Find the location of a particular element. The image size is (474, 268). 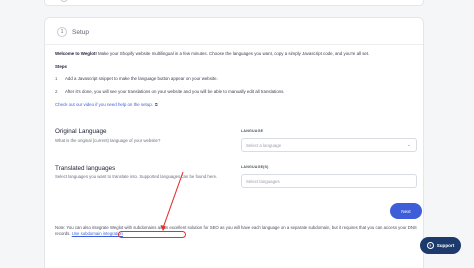

annotation-arrow-head is located at coordinates (163, 228).